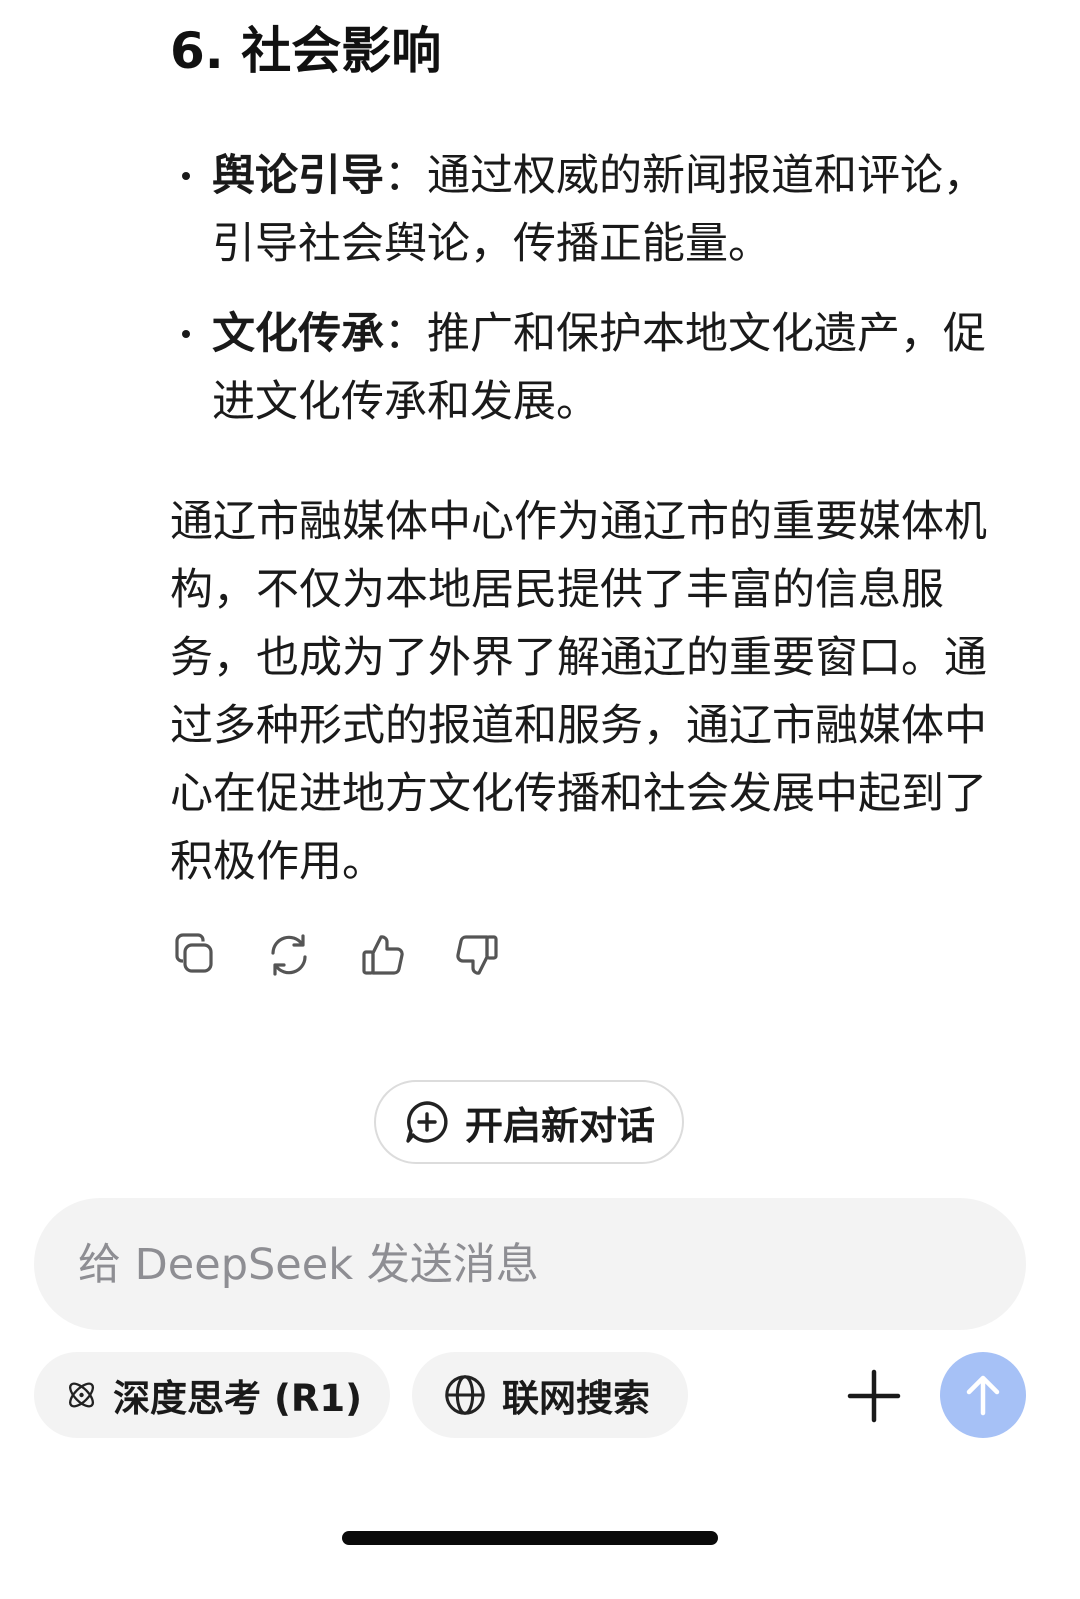  I want to click on message-composer, so click(530, 1265).